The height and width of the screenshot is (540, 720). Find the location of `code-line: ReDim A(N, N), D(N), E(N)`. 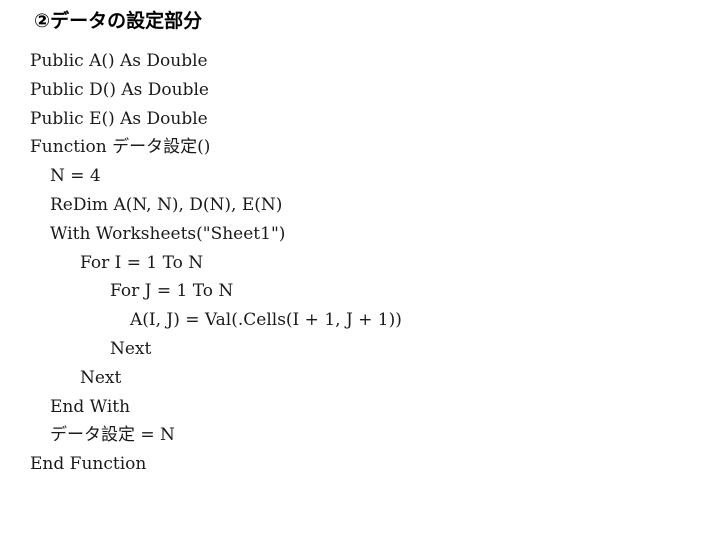

code-line: ReDim A(N, N), D(N), E(N) is located at coordinates (166, 204).